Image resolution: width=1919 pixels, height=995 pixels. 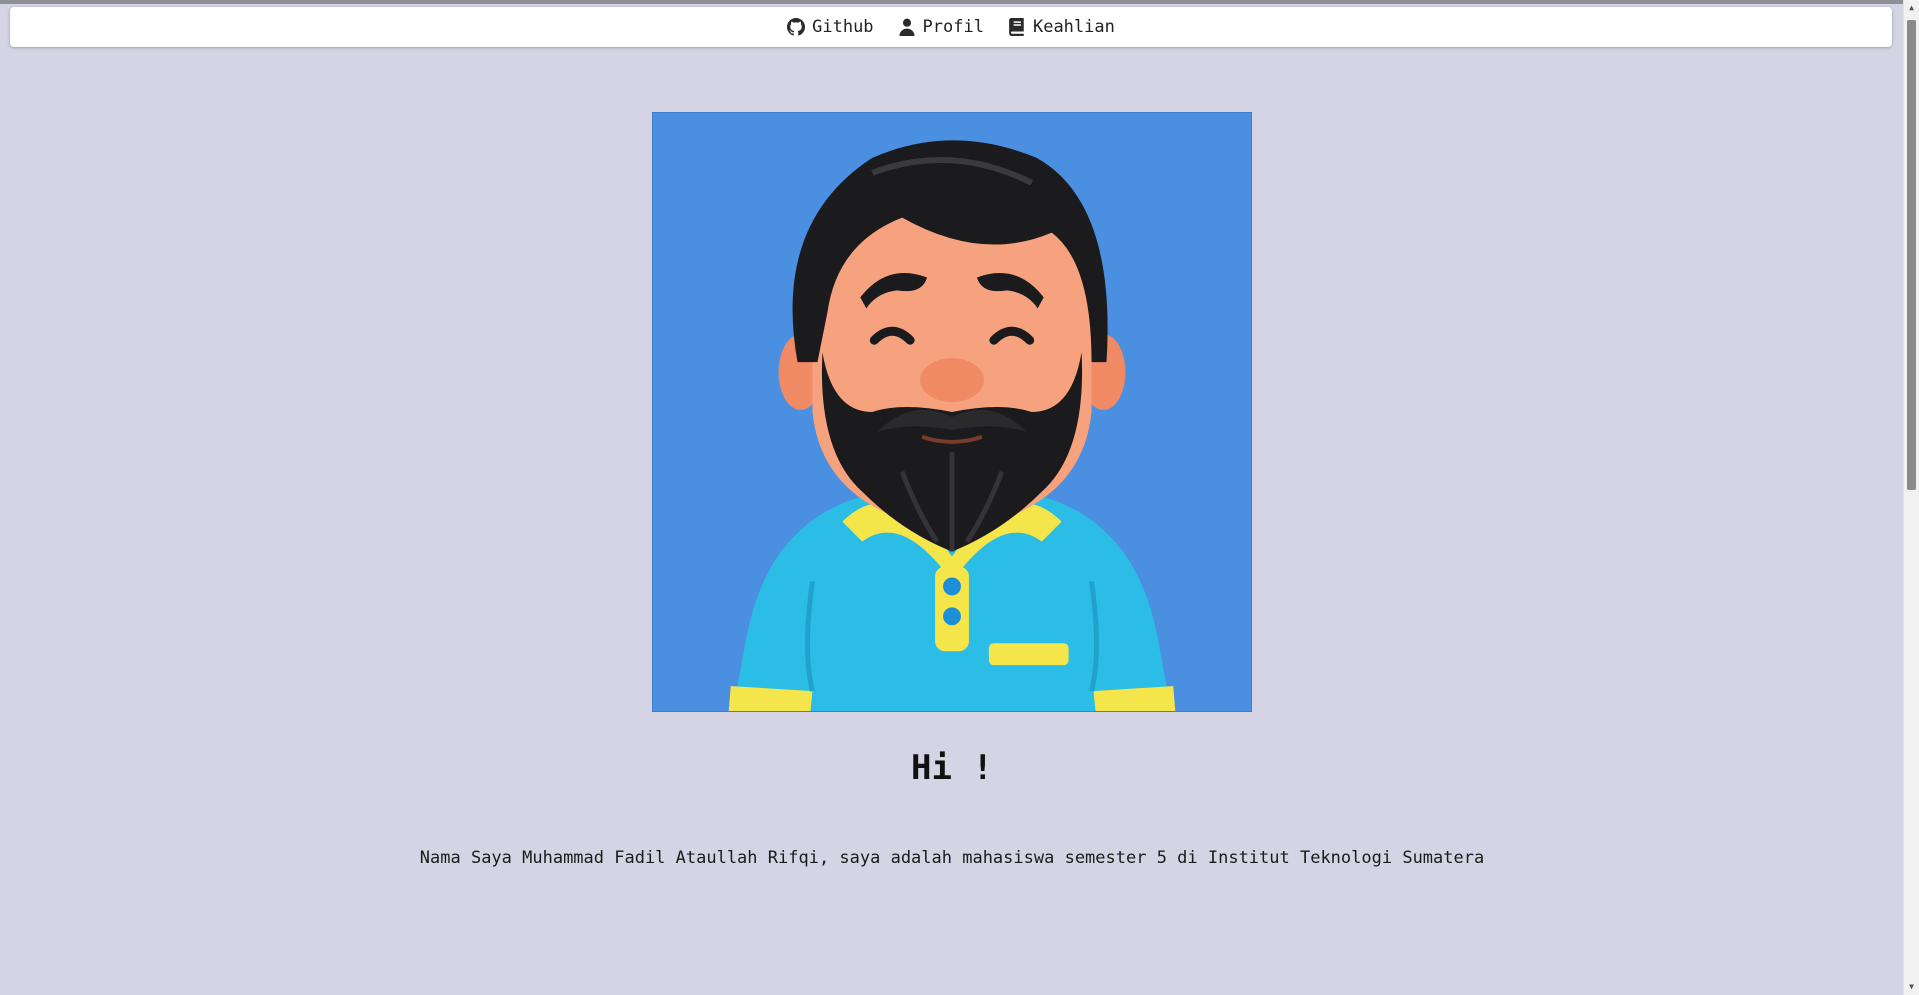 I want to click on scroll-thumb, so click(x=1911, y=255).